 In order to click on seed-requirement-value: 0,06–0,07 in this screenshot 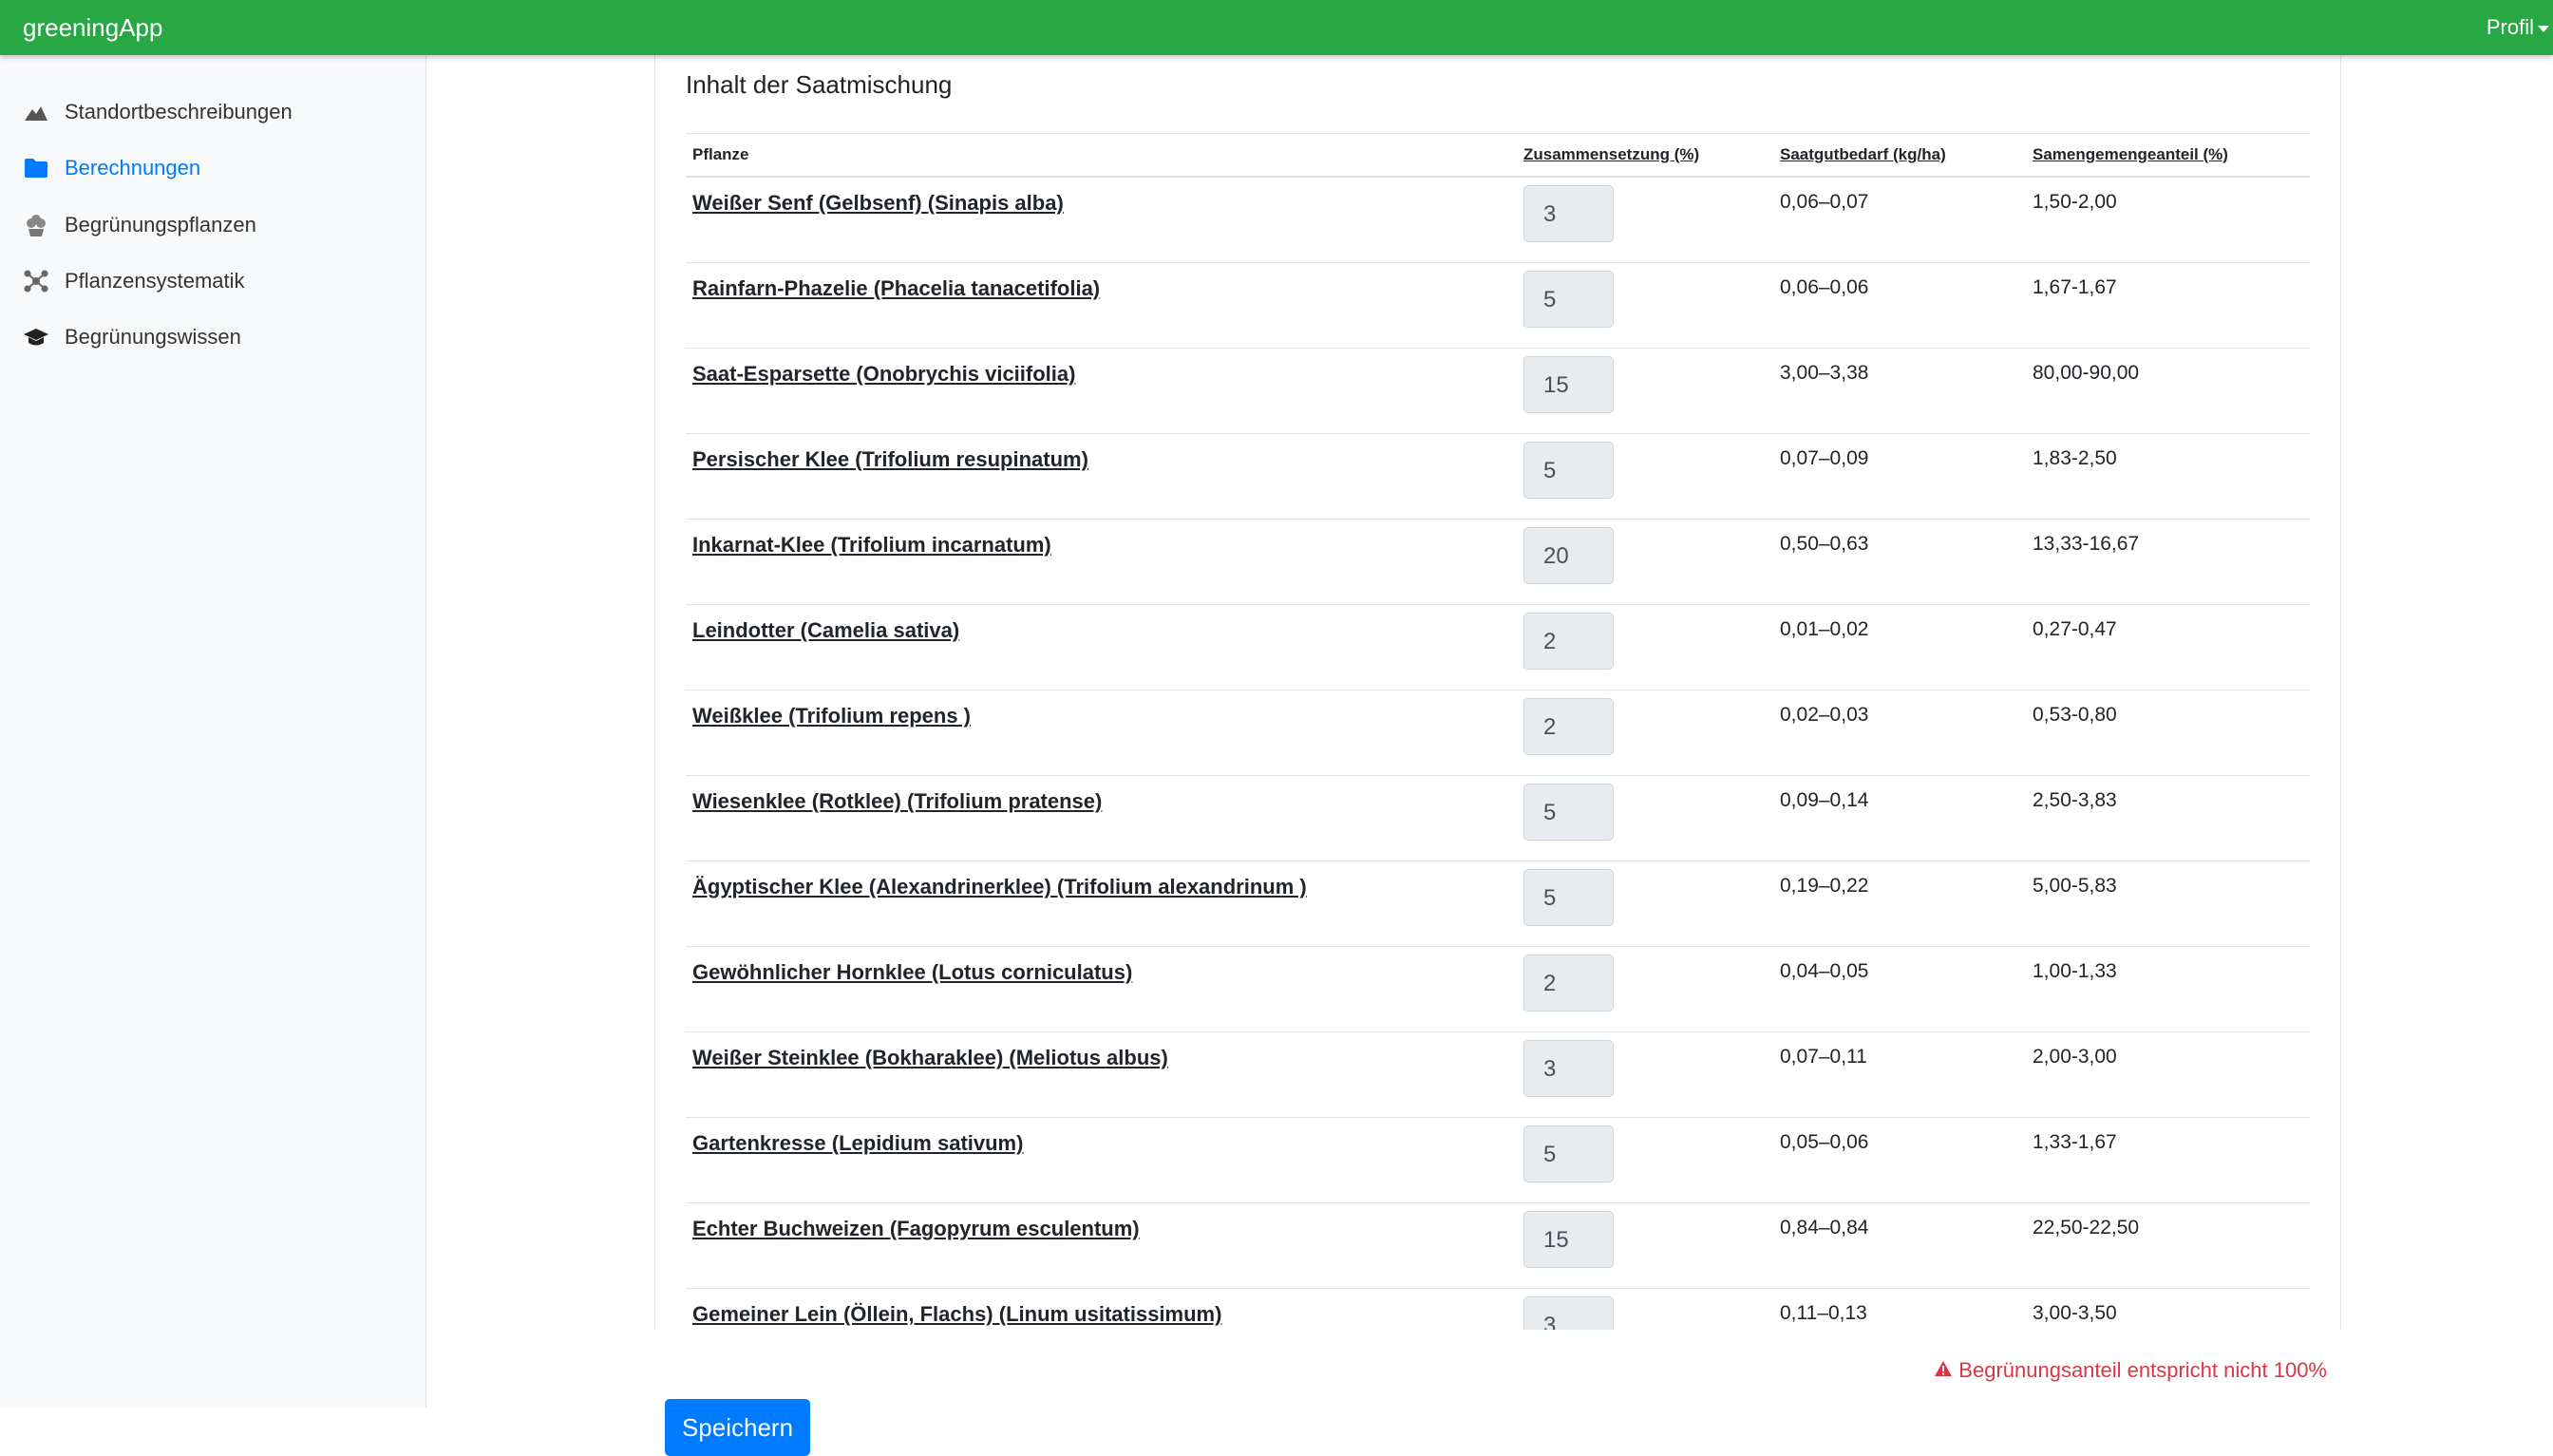, I will do `click(1825, 202)`.